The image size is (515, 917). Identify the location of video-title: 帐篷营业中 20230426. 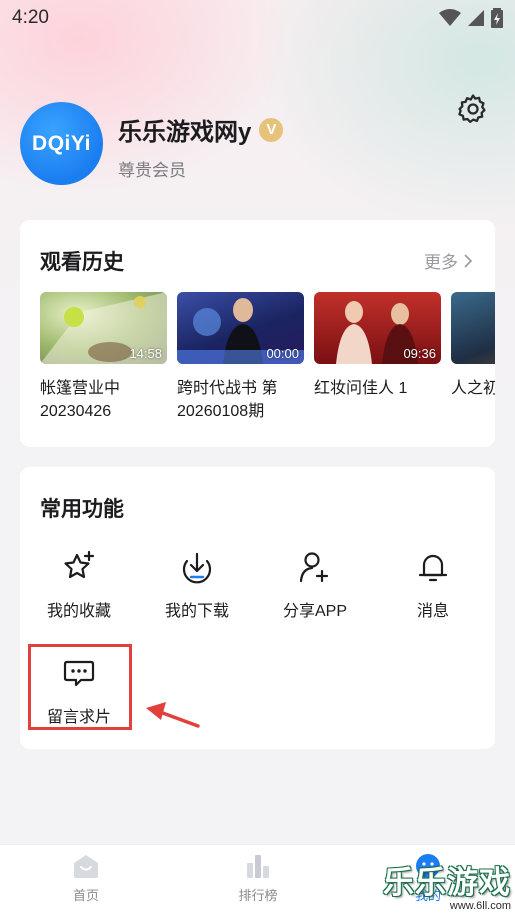
(80, 400).